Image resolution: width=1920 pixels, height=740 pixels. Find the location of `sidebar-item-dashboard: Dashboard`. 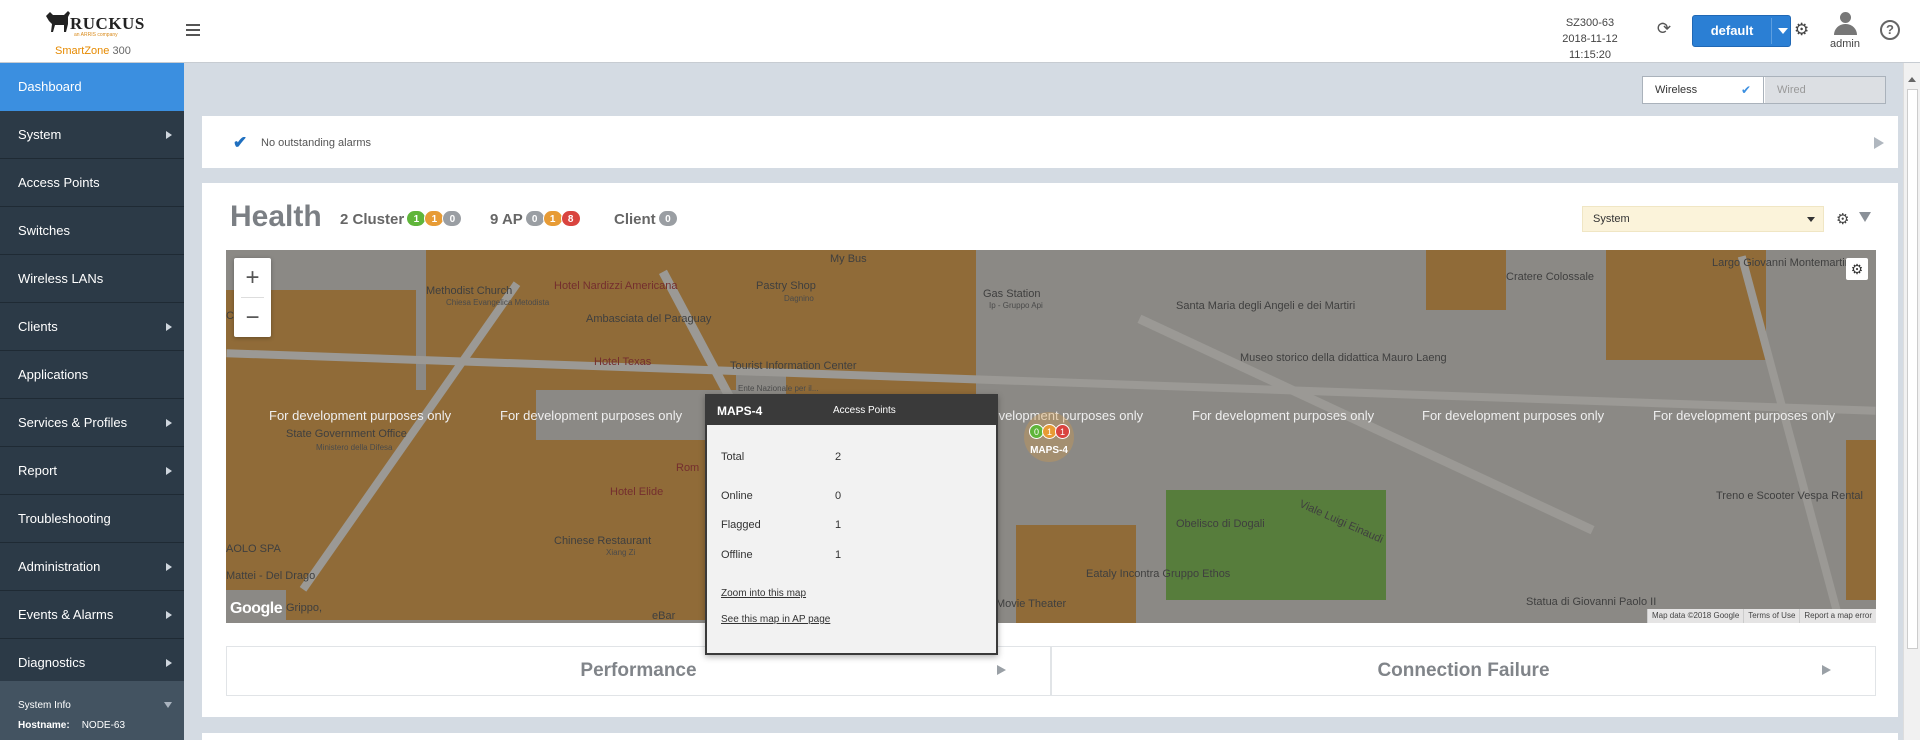

sidebar-item-dashboard: Dashboard is located at coordinates (92, 87).